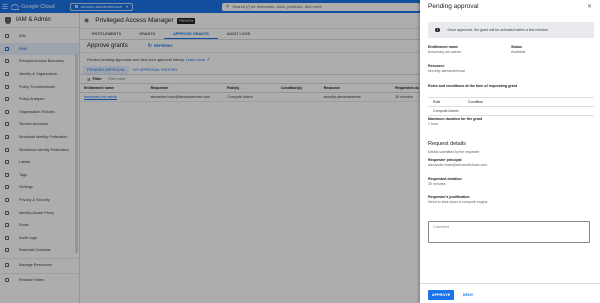 This screenshot has width=600, height=303. Describe the element at coordinates (7, 99) in the screenshot. I see `policy-analyzer-icon` at that location.